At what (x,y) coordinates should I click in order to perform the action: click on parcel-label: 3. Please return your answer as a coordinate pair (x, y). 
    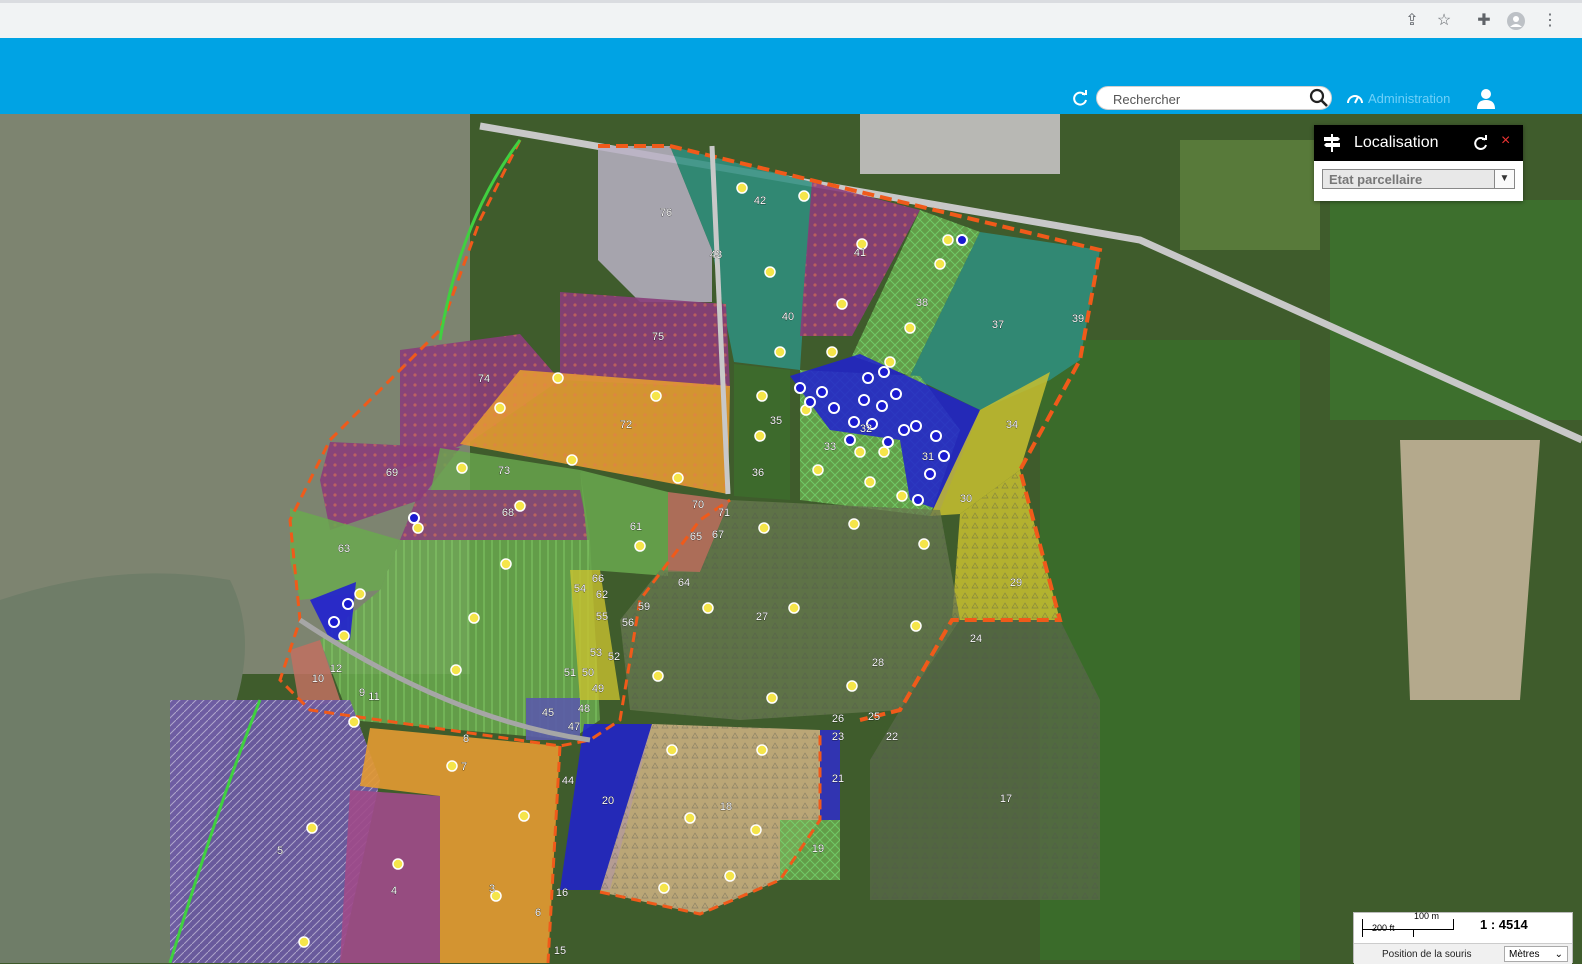
    Looking at the image, I should click on (492, 889).